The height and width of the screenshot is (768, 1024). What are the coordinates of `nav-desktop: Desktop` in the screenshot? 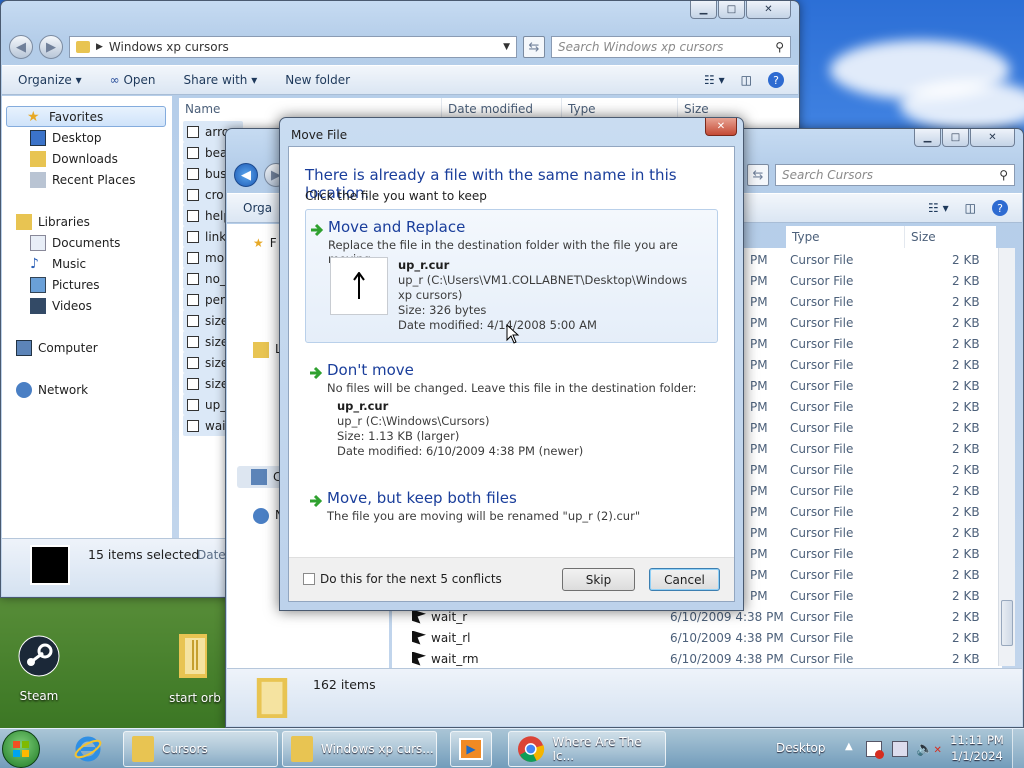 It's located at (87, 137).